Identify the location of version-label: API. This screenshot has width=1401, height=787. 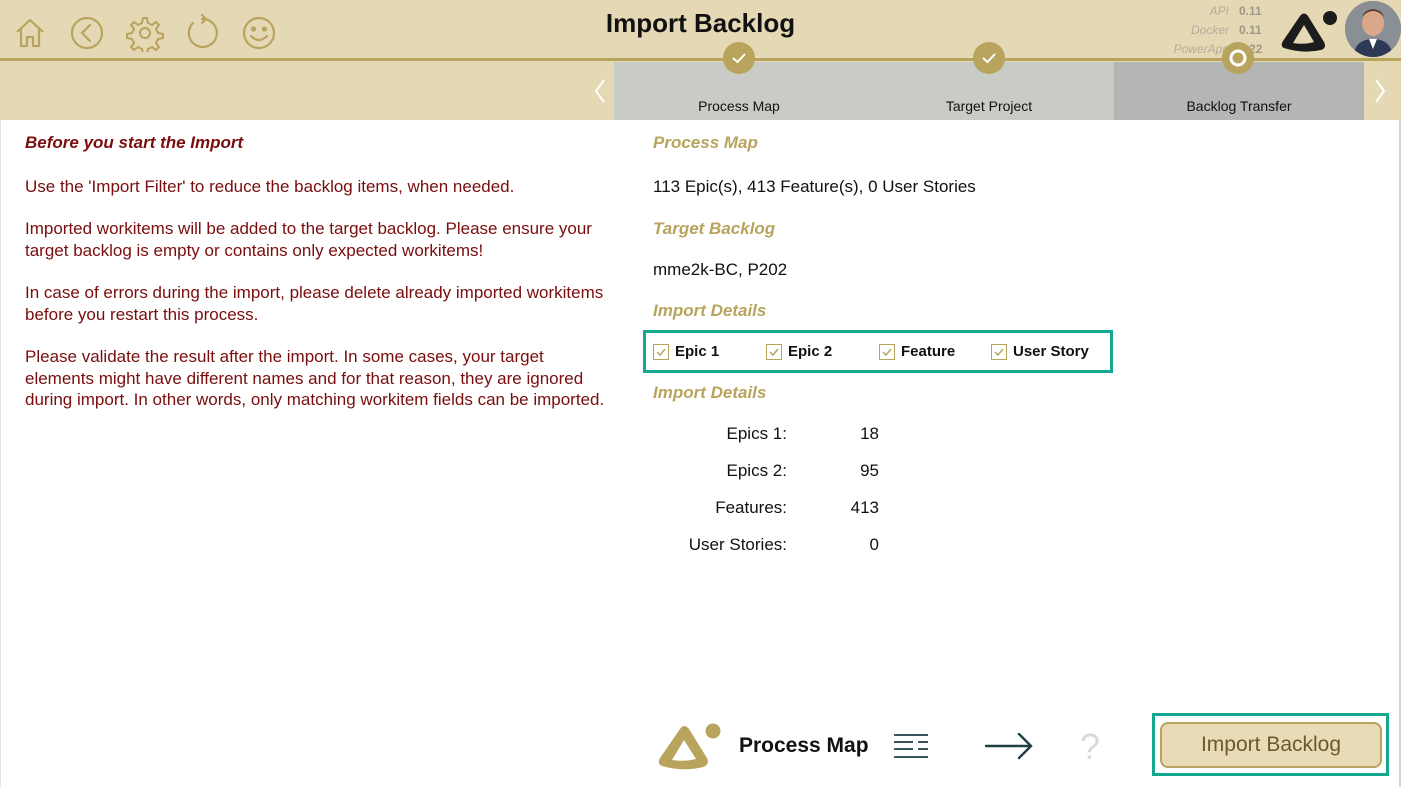
(1219, 11).